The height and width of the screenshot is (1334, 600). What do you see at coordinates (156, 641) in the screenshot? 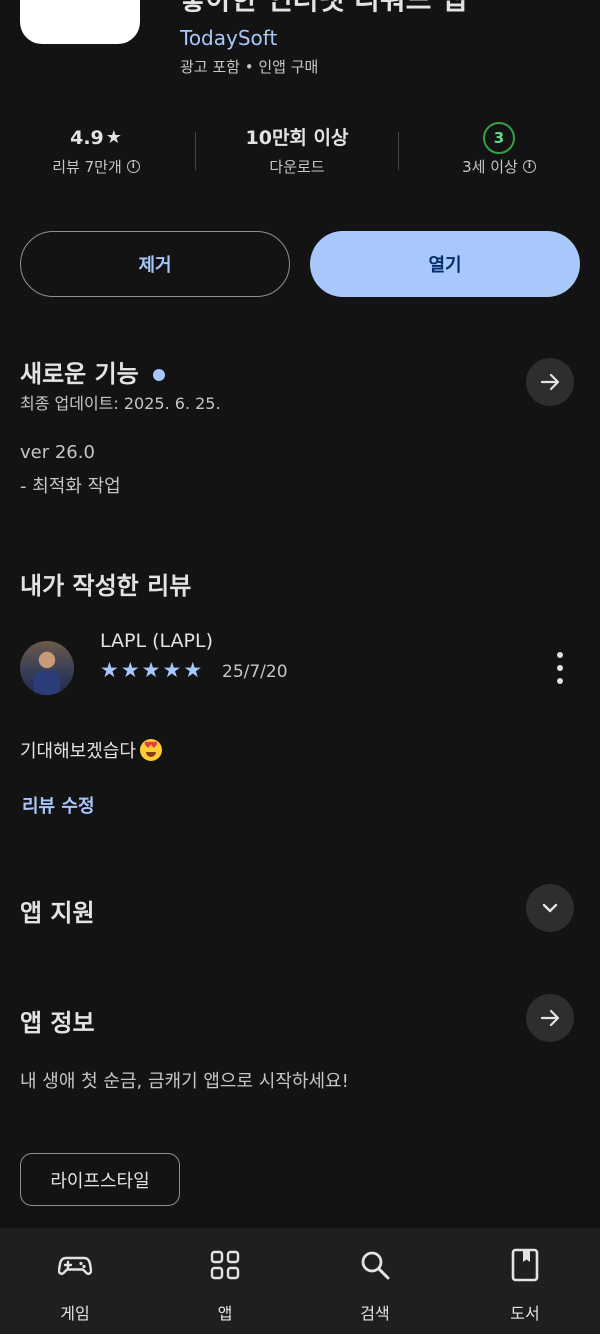
I see `reviewer-name: LAPL (LAPL)` at bounding box center [156, 641].